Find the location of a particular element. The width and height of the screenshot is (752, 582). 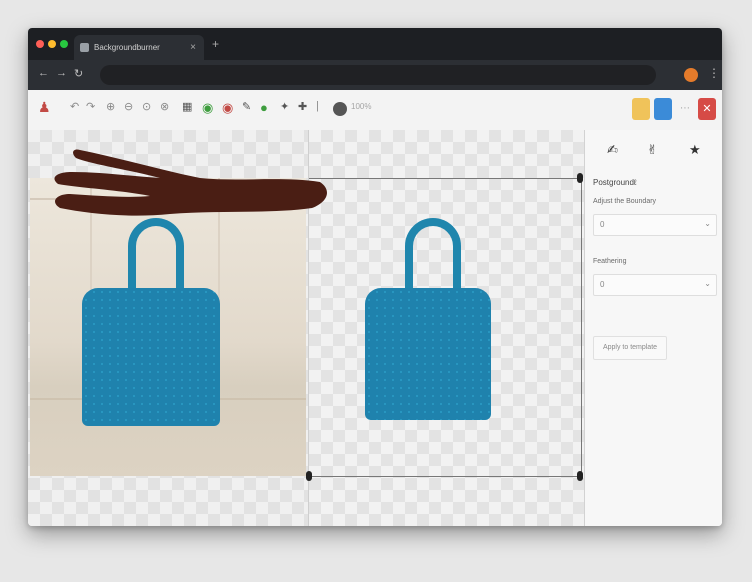

window-minimize-button is located at coordinates (52, 44).